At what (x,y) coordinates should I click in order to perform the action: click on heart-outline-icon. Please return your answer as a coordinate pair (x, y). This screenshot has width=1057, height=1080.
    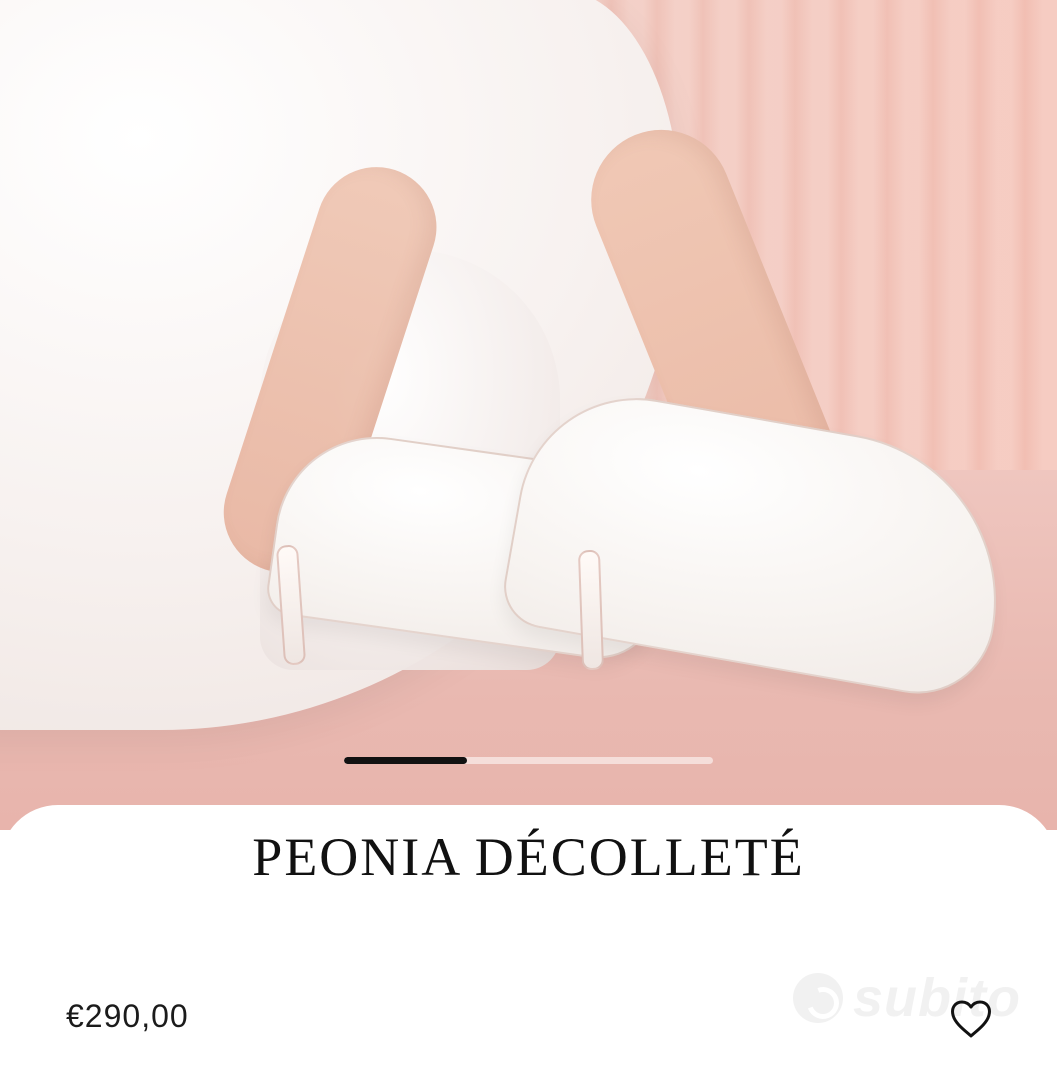
    Looking at the image, I should click on (971, 1019).